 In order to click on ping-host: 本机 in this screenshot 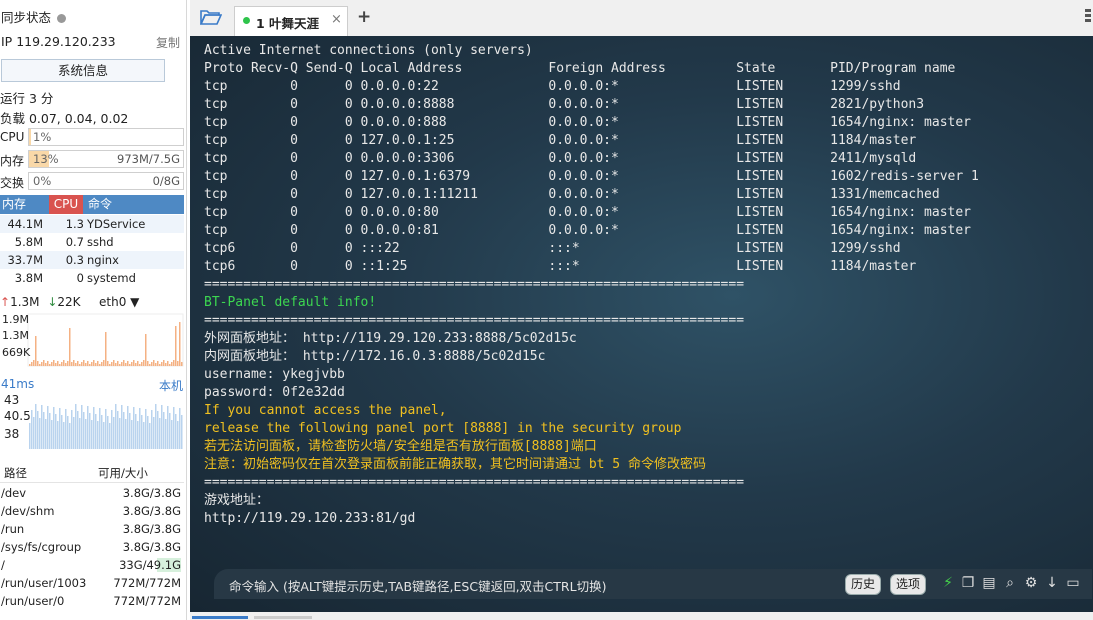, I will do `click(171, 385)`.